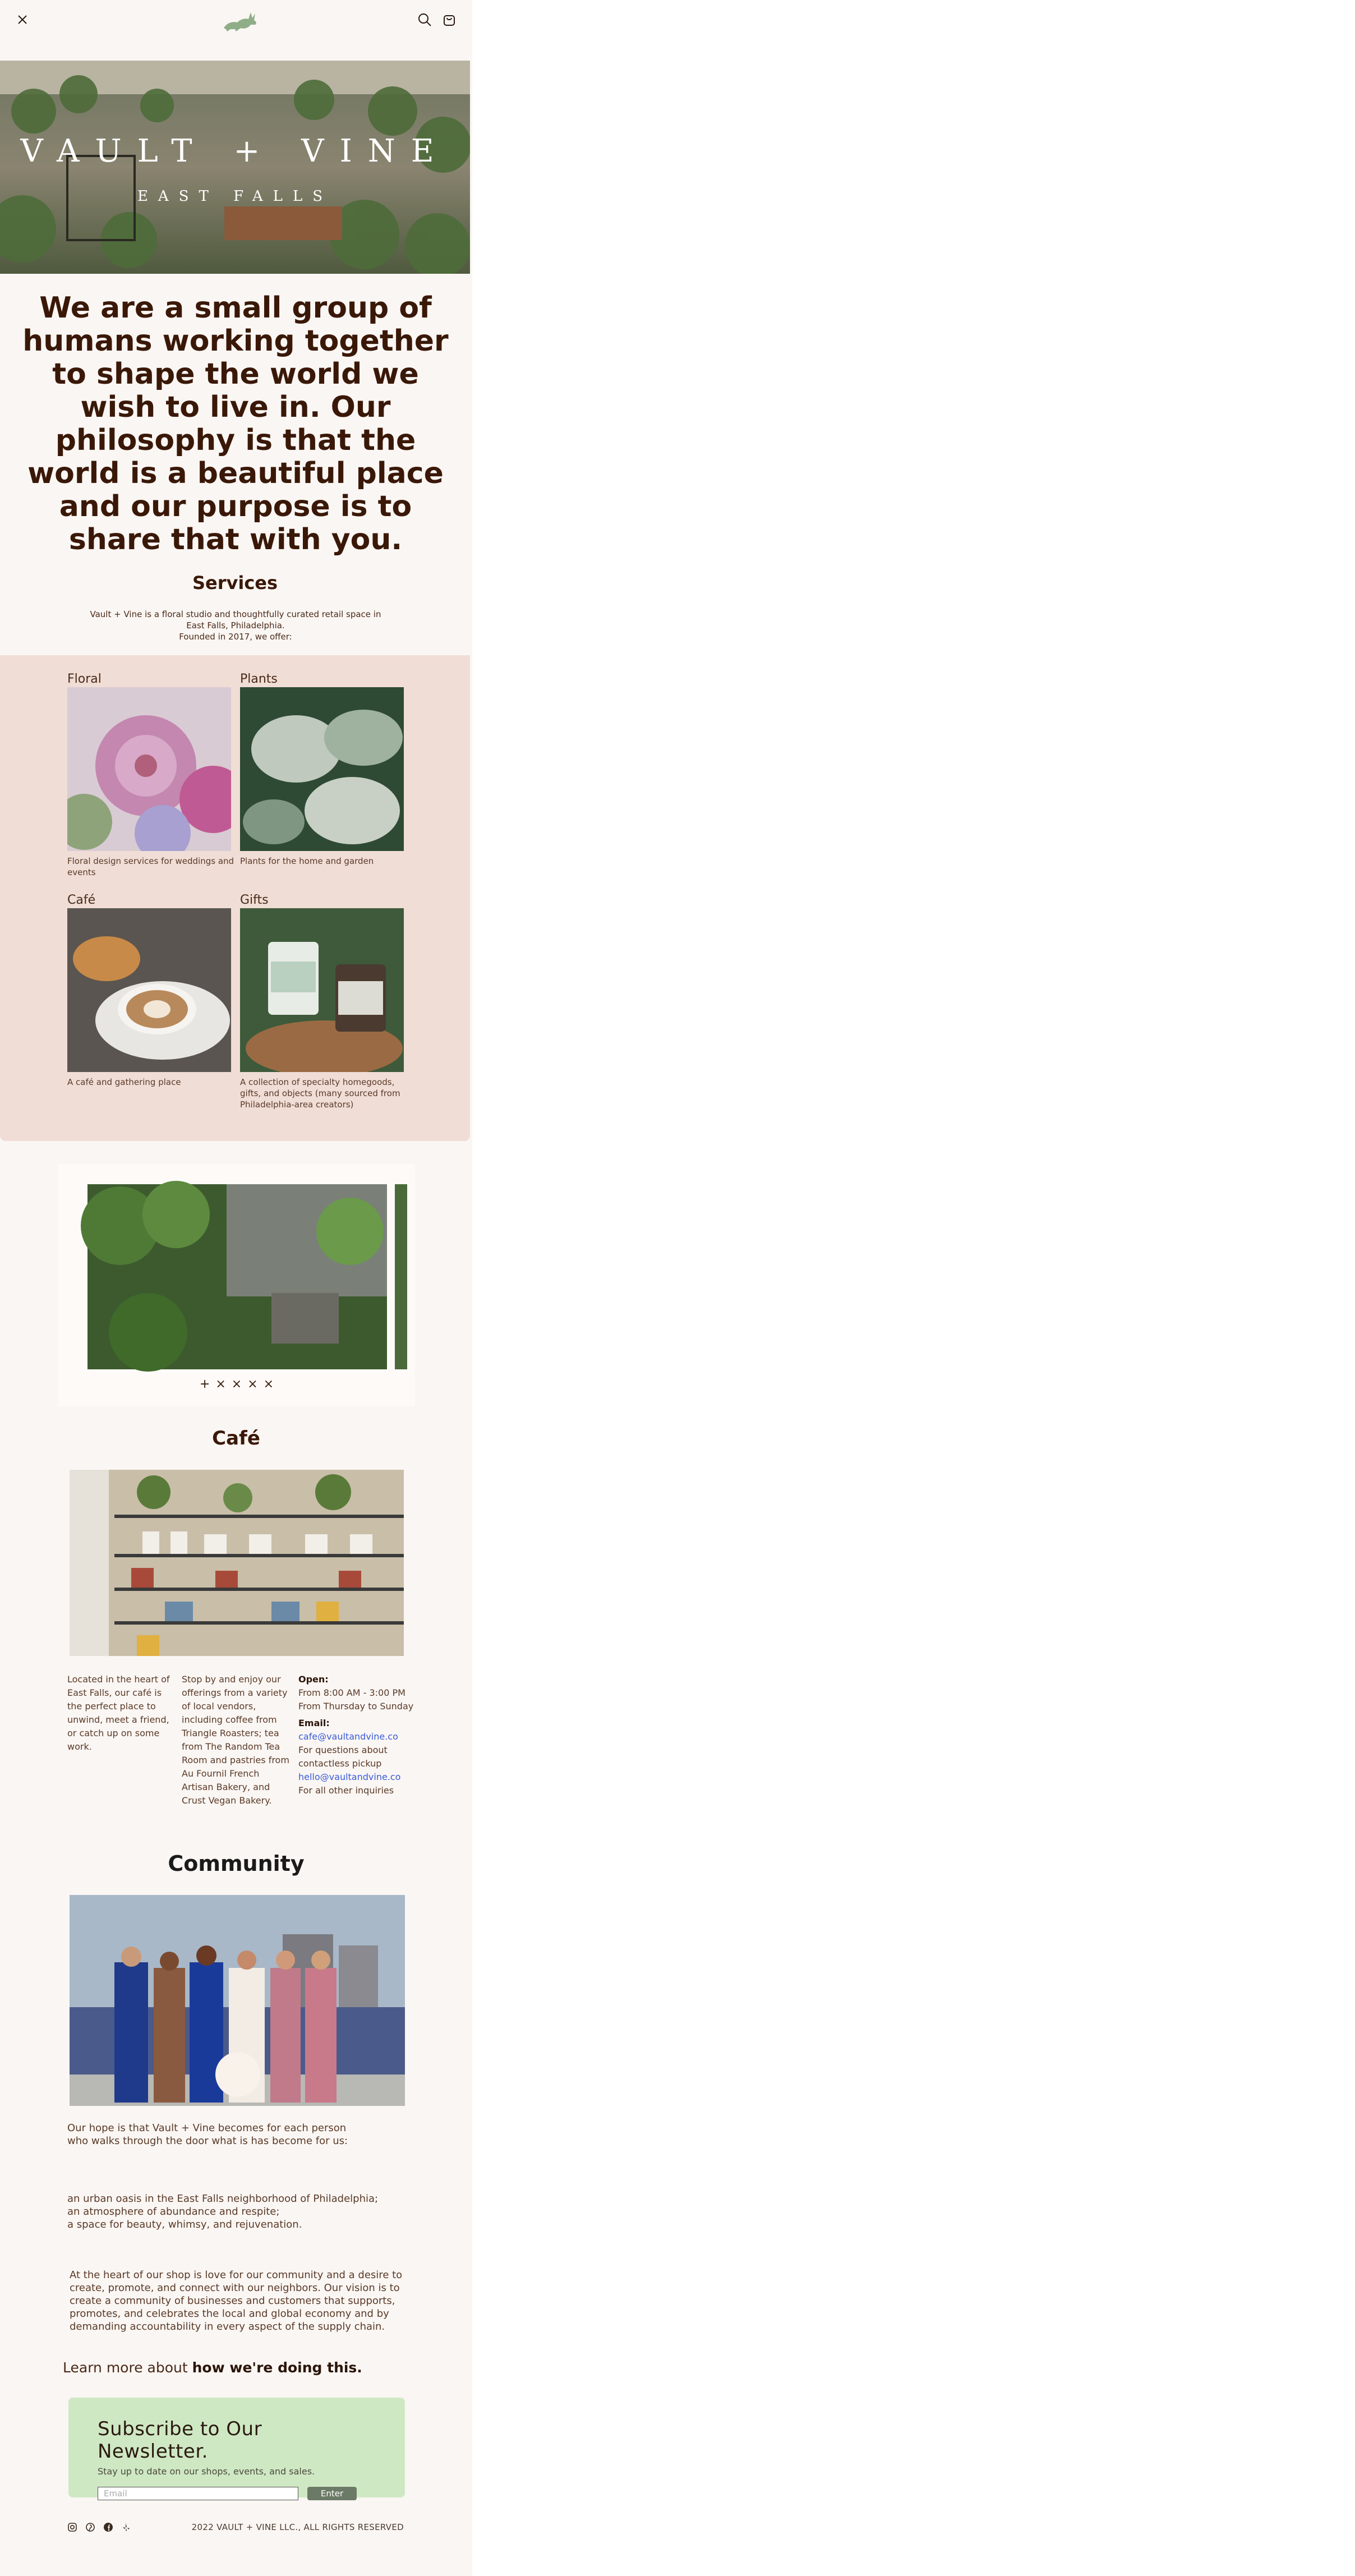 Image resolution: width=1355 pixels, height=2576 pixels. What do you see at coordinates (343, 1757) in the screenshot?
I see `cafe-email-note: For questions about contactless pickup` at bounding box center [343, 1757].